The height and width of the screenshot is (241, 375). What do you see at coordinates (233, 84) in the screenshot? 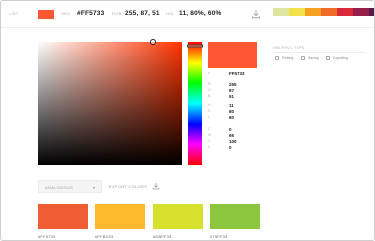
I see `color-value: 255` at bounding box center [233, 84].